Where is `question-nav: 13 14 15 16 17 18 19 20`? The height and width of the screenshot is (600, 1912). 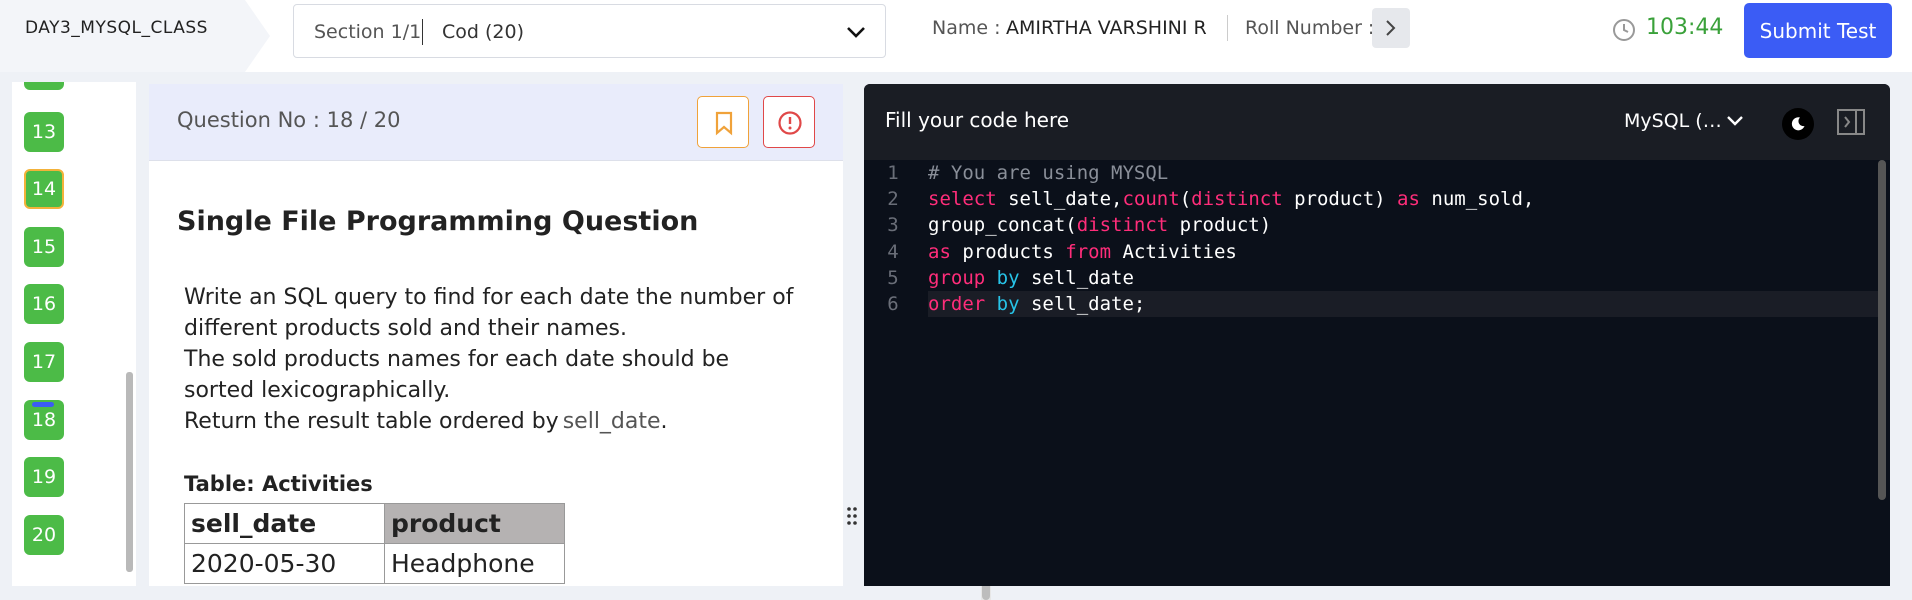
question-nav: 13 14 15 16 17 18 19 20 is located at coordinates (74, 334).